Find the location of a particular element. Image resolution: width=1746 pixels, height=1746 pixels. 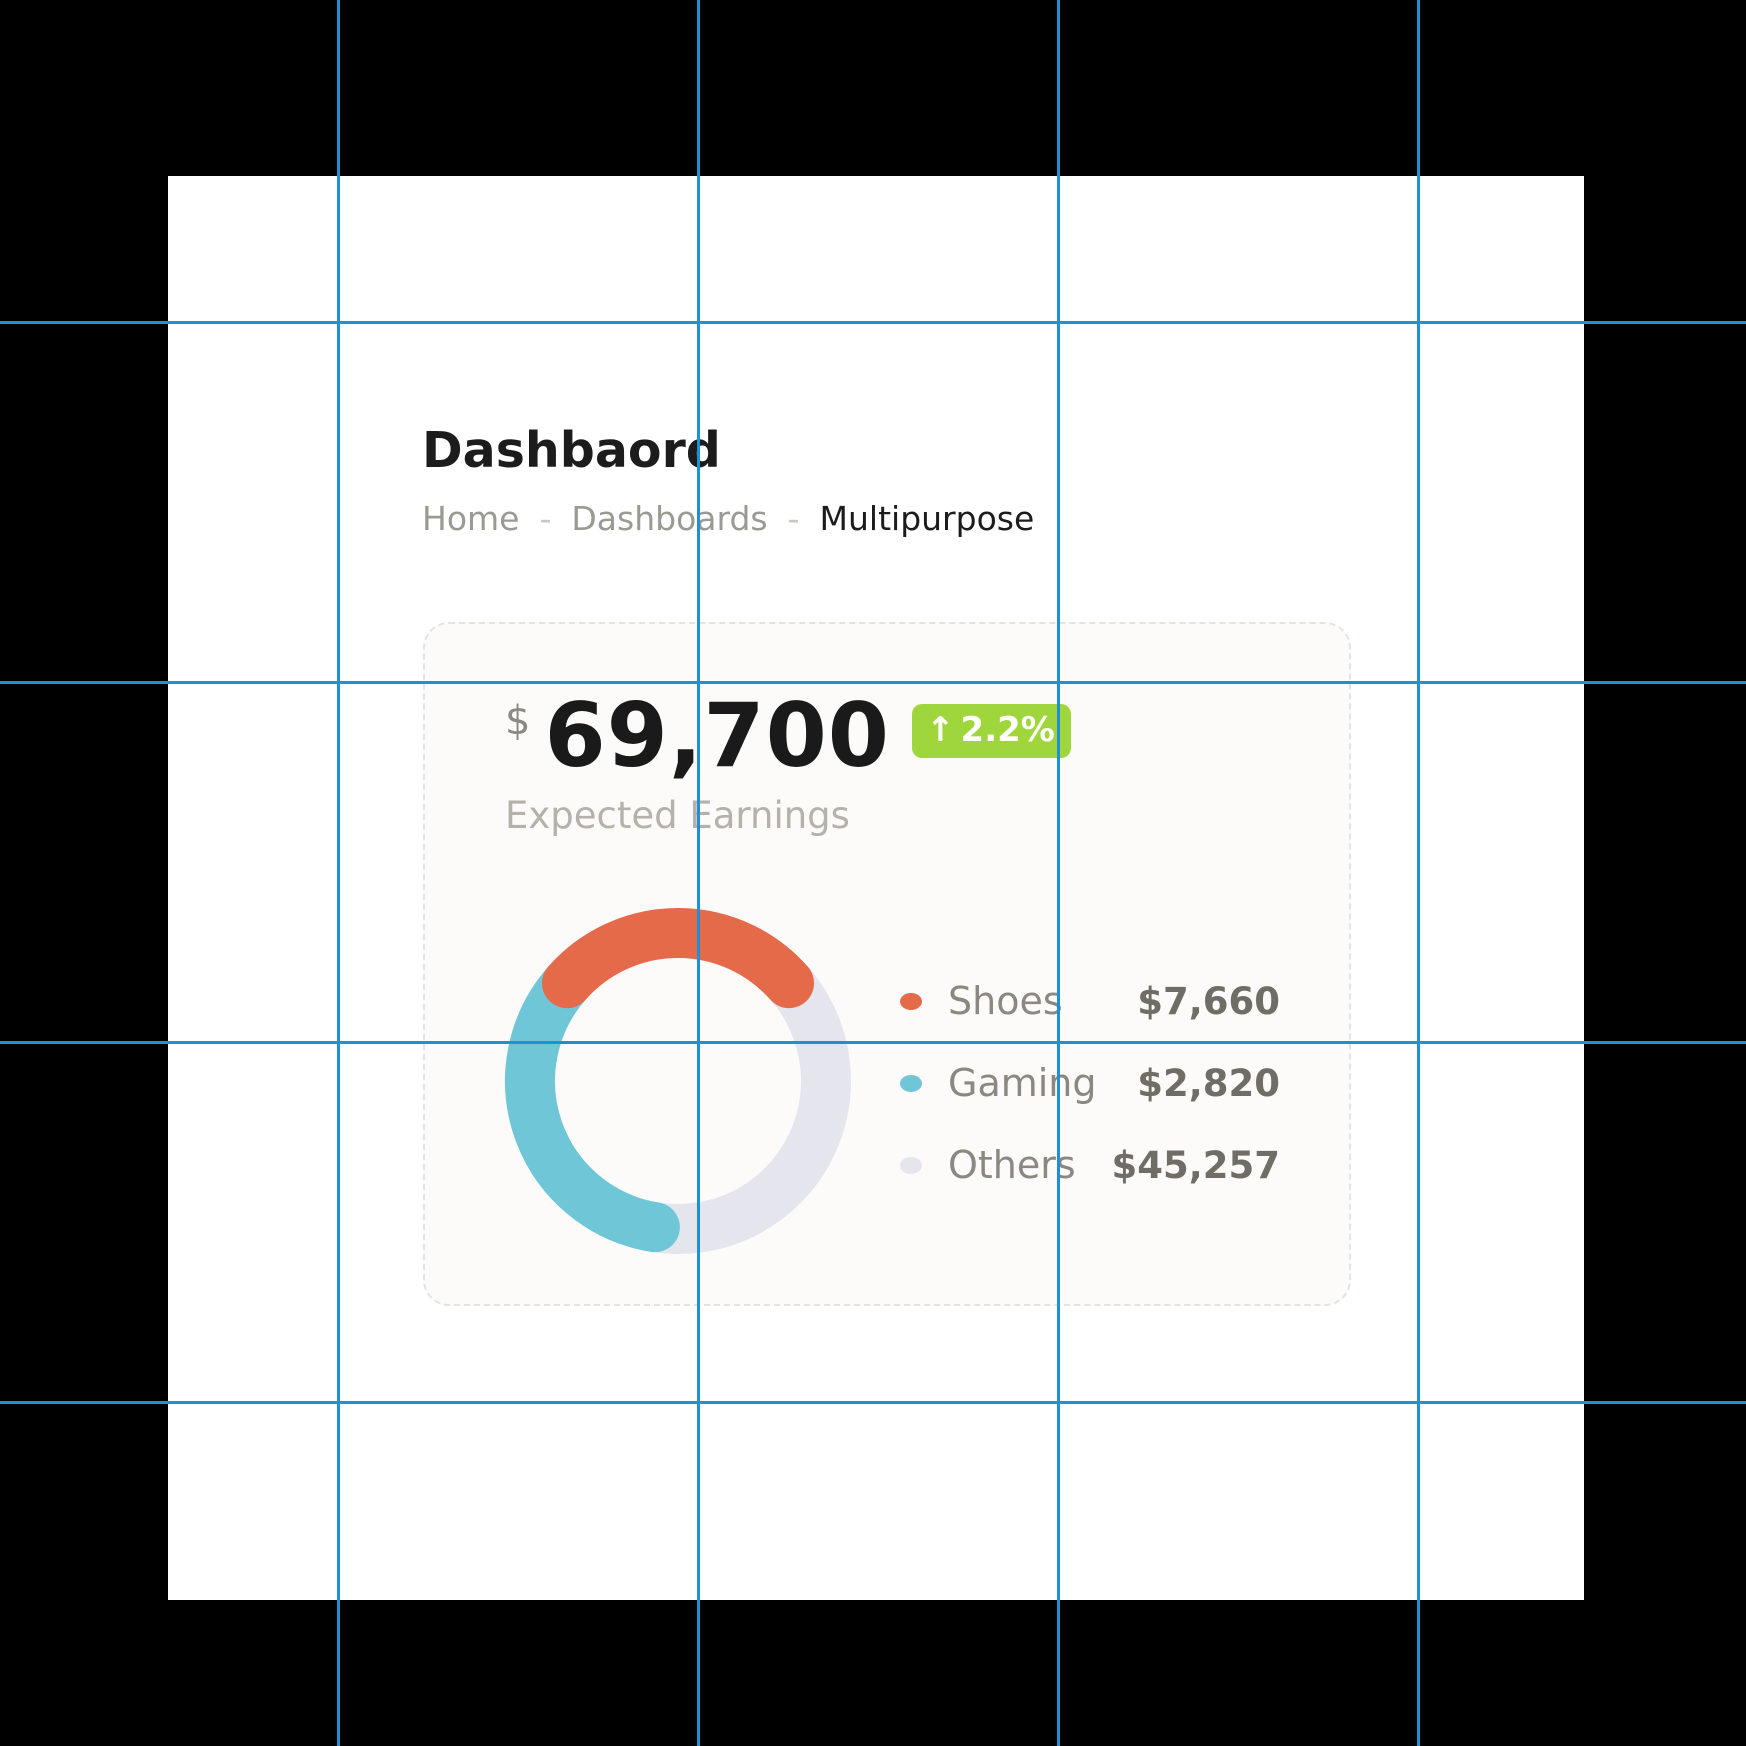

legend-value: $45,257 is located at coordinates (1195, 1165).